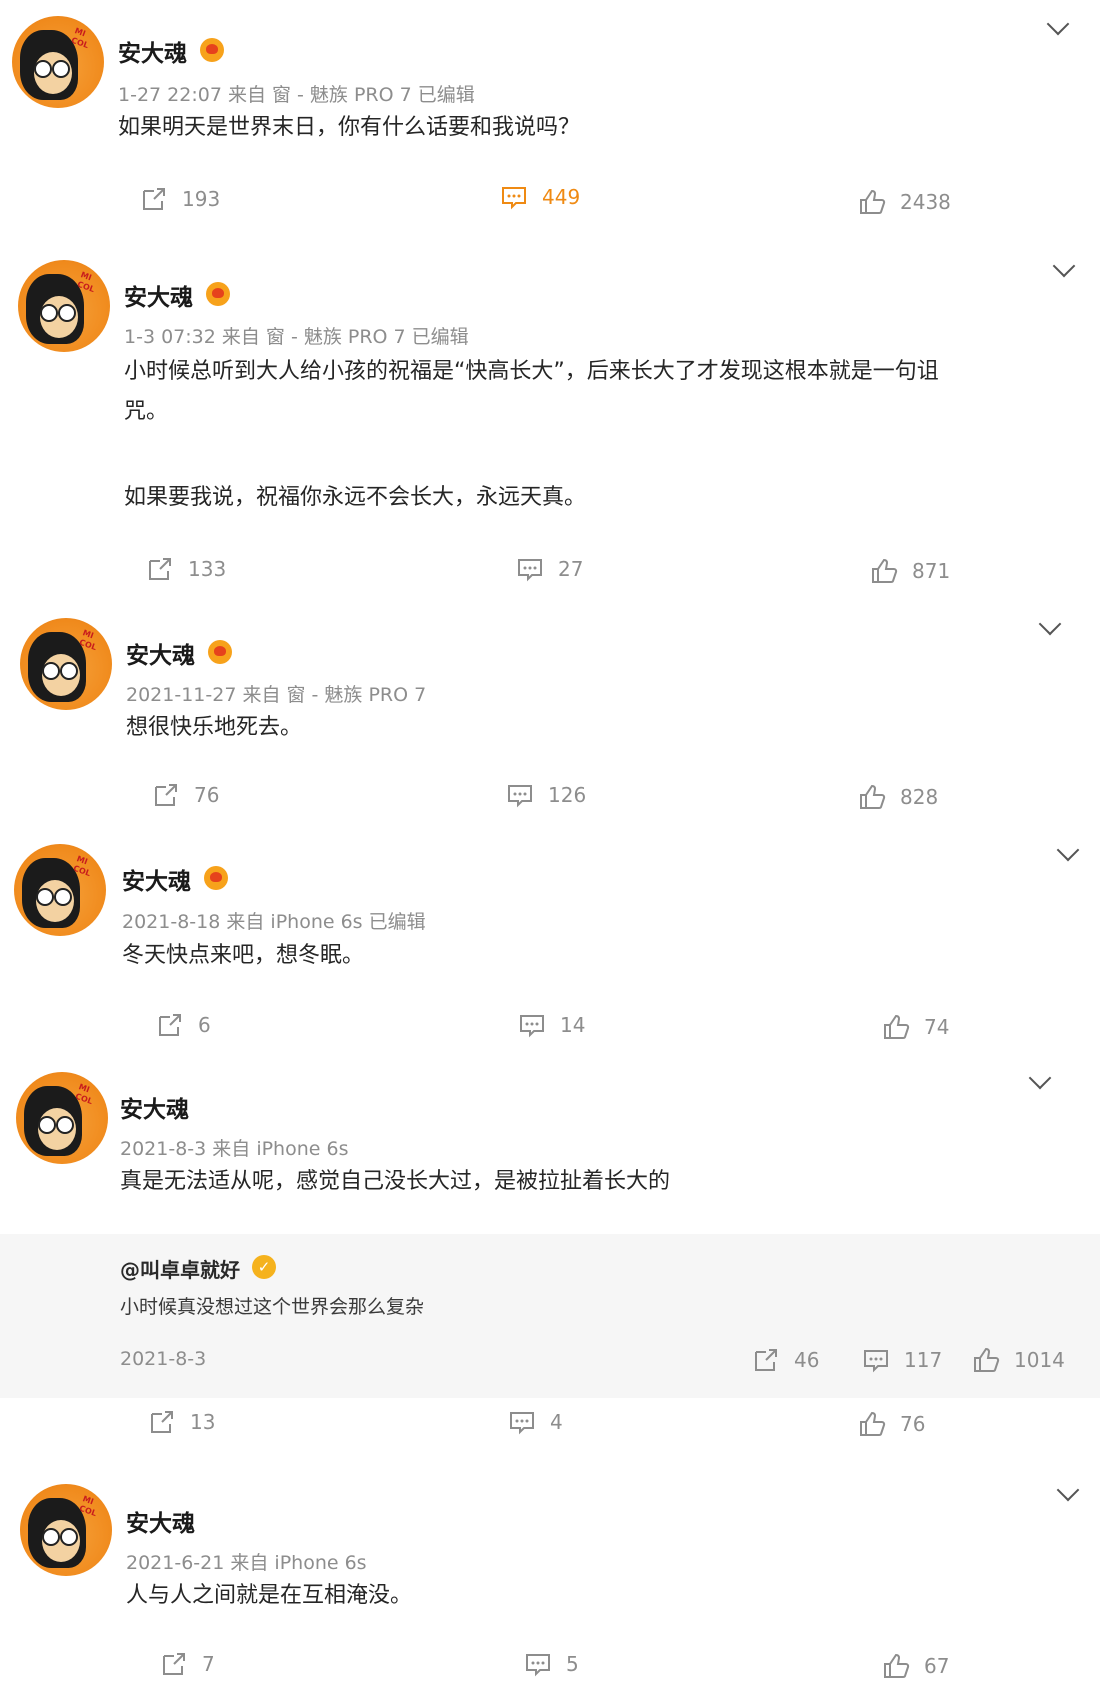 The height and width of the screenshot is (1706, 1100). What do you see at coordinates (395, 1181) in the screenshot?
I see `post-text: 真是无法适从呢，感觉自己没长大过，是被拉扯着长大的` at bounding box center [395, 1181].